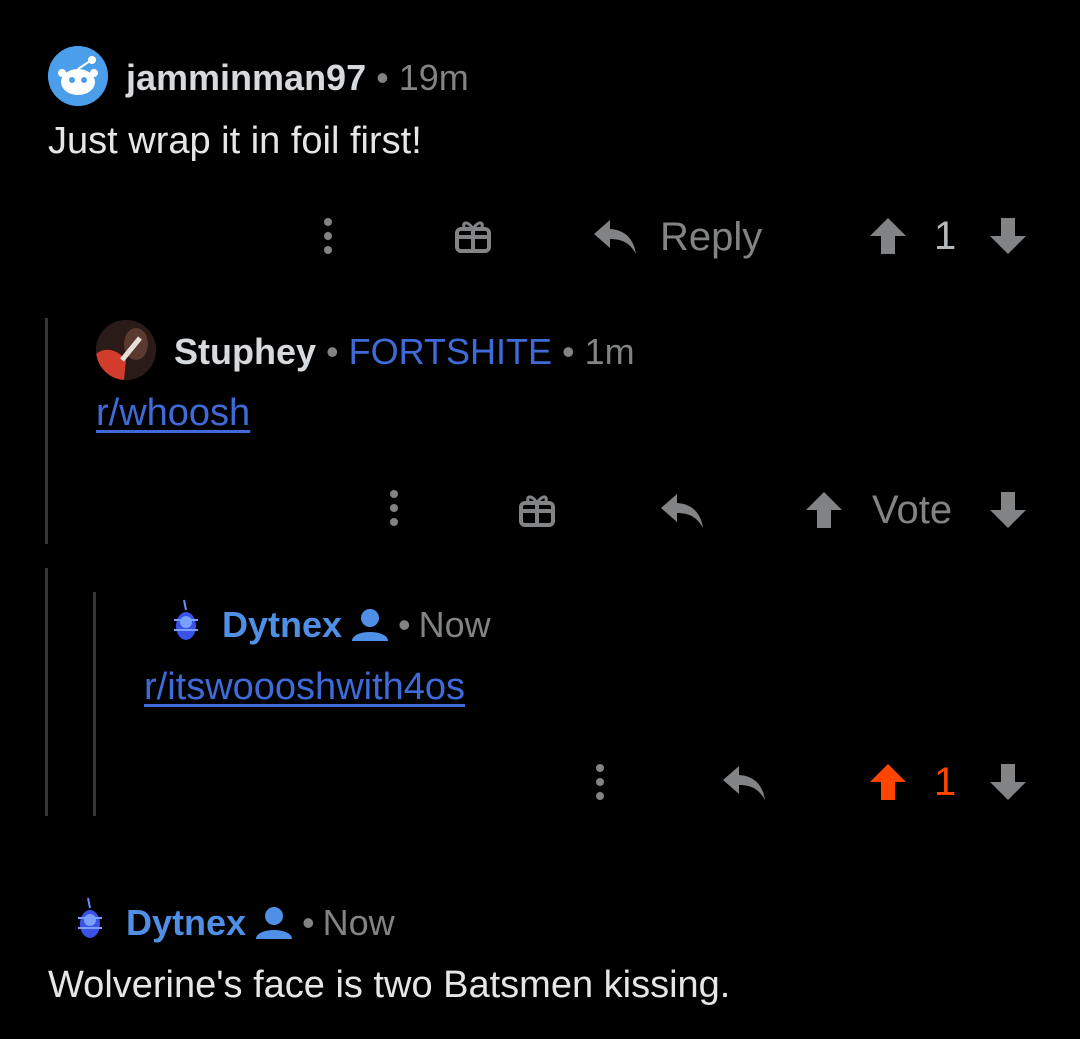 This screenshot has height=1039, width=1080. I want to click on user-avatar-icon, so click(126, 350).